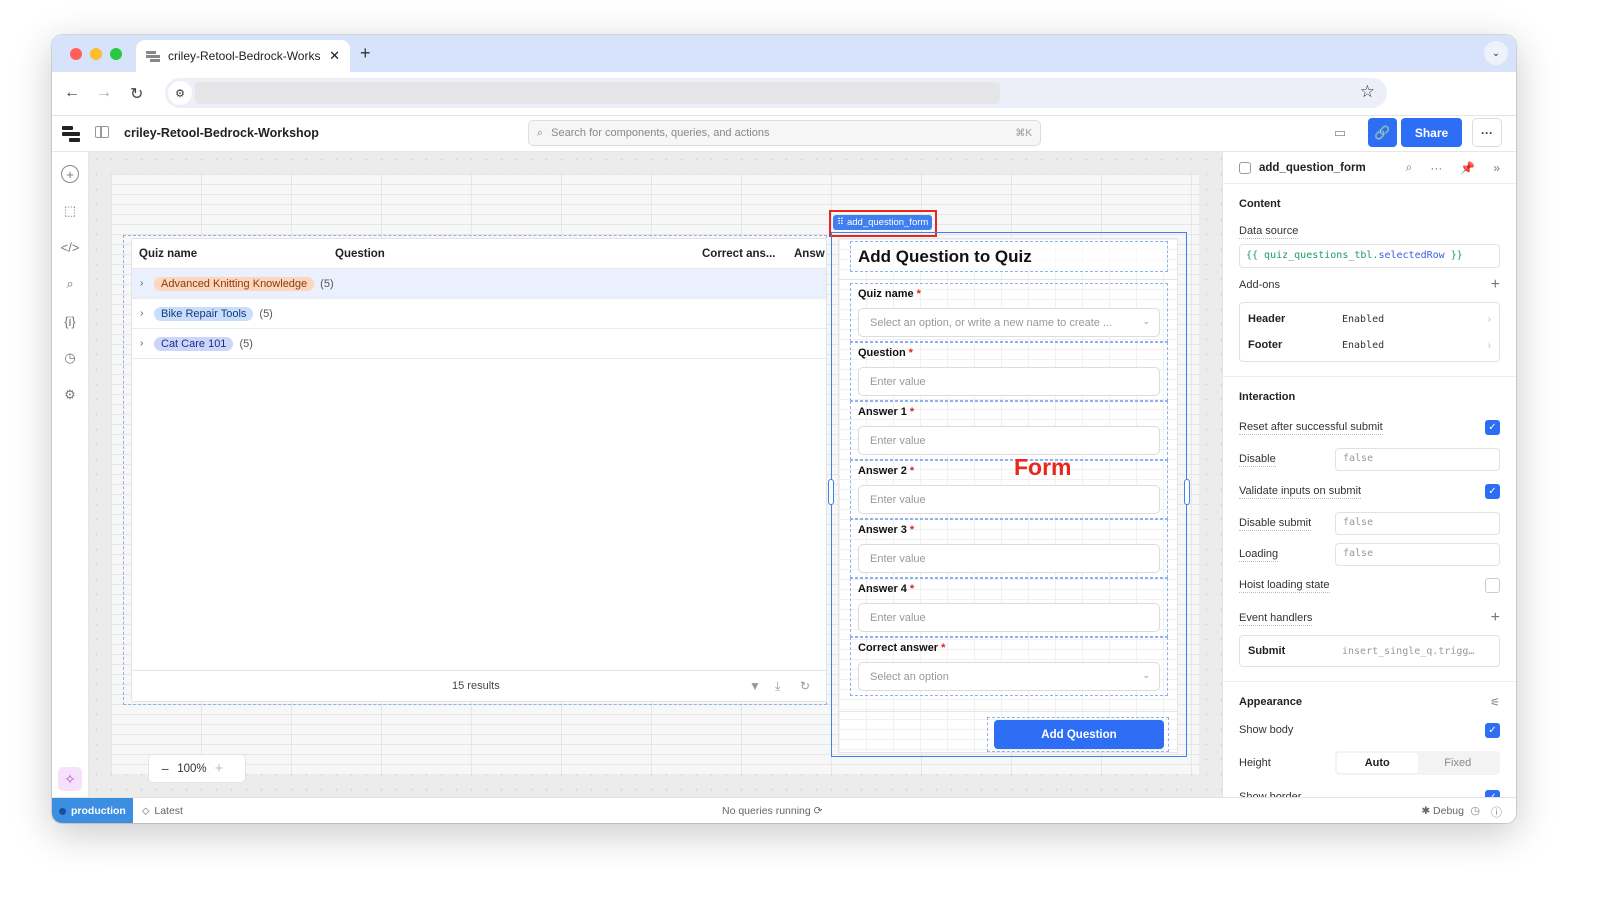  What do you see at coordinates (1417, 523) in the screenshot?
I see `disable-submit-input: false` at bounding box center [1417, 523].